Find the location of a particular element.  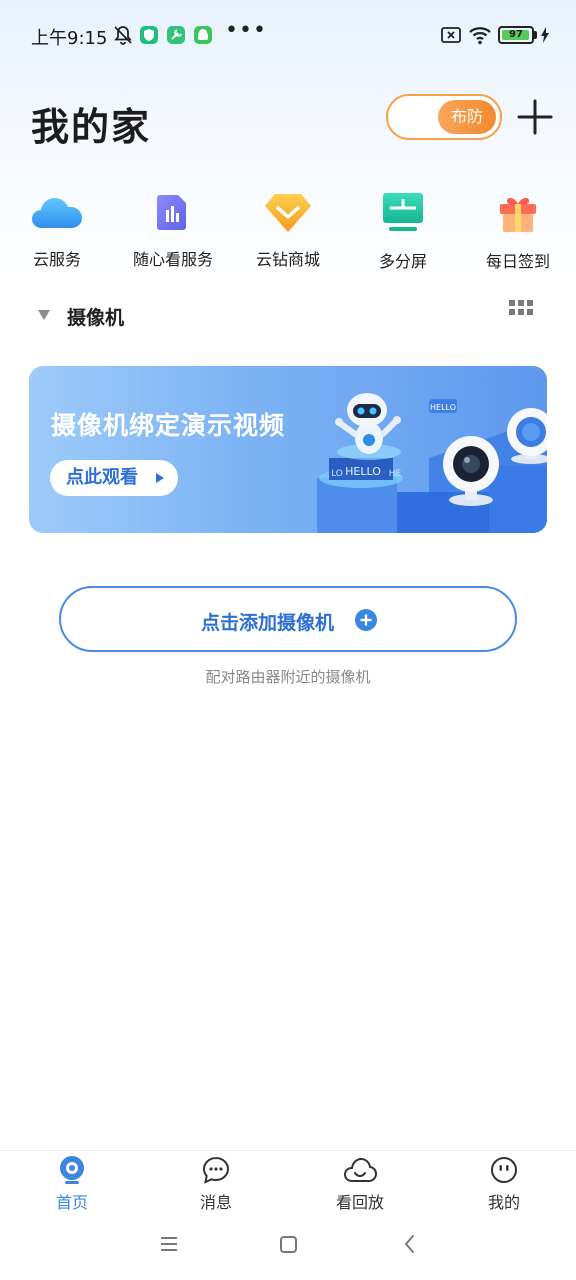

watch-now-label: 点此观看 is located at coordinates (102, 477).